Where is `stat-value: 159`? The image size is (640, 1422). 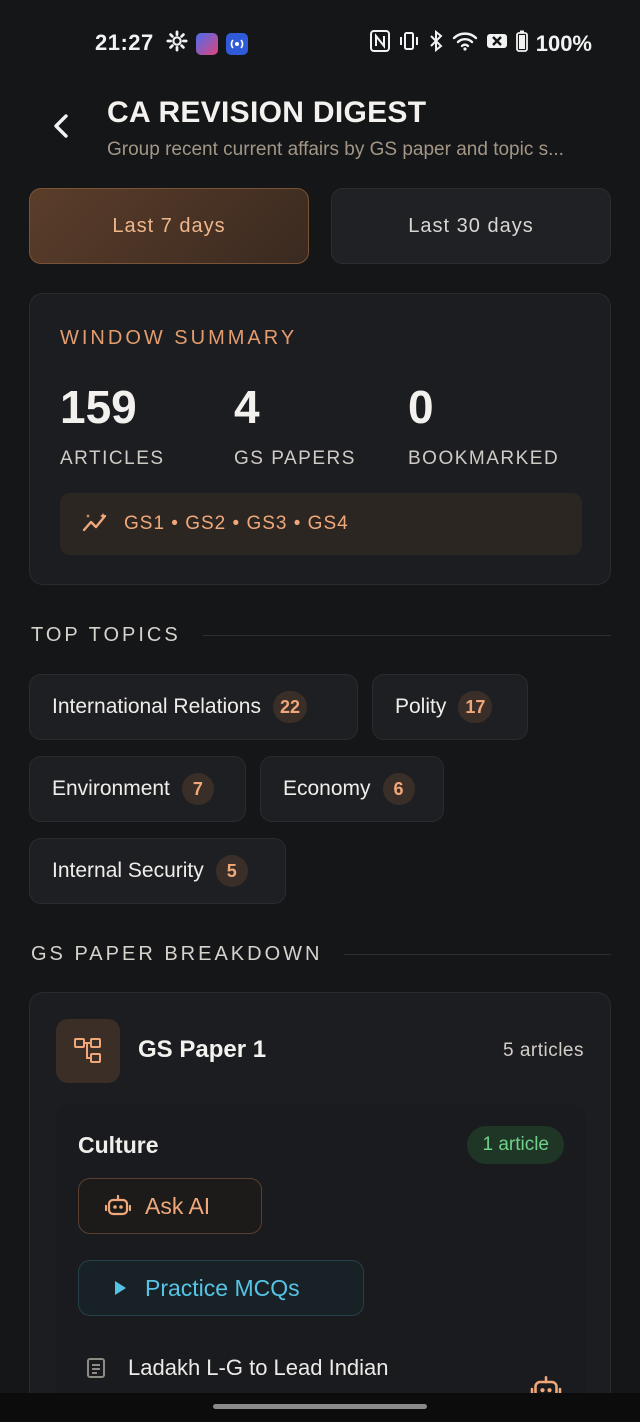 stat-value: 159 is located at coordinates (98, 407).